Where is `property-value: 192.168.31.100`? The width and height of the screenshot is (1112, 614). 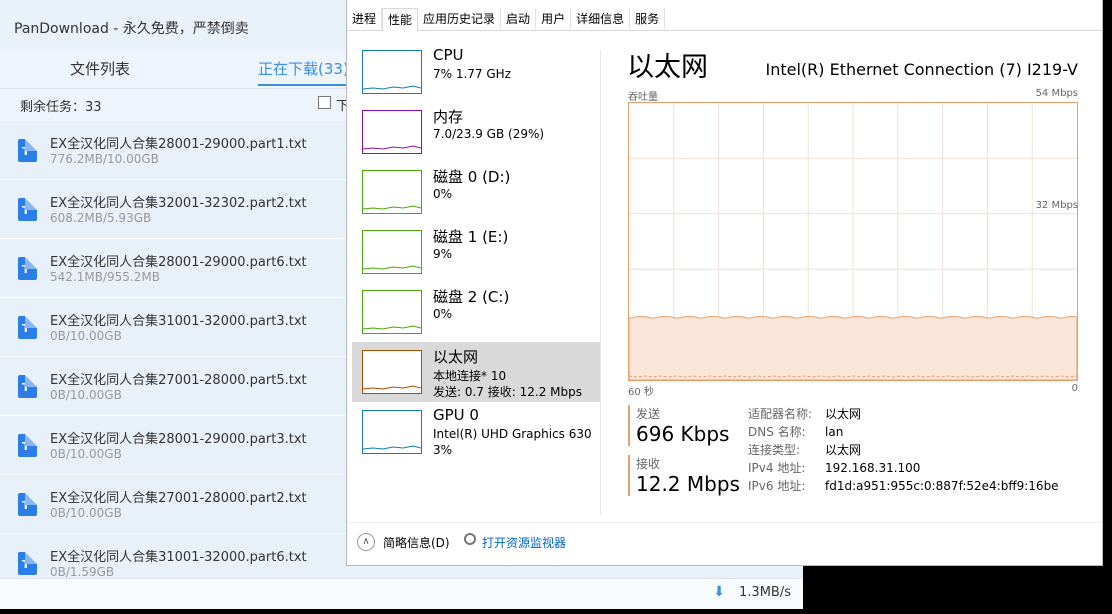
property-value: 192.168.31.100 is located at coordinates (873, 468).